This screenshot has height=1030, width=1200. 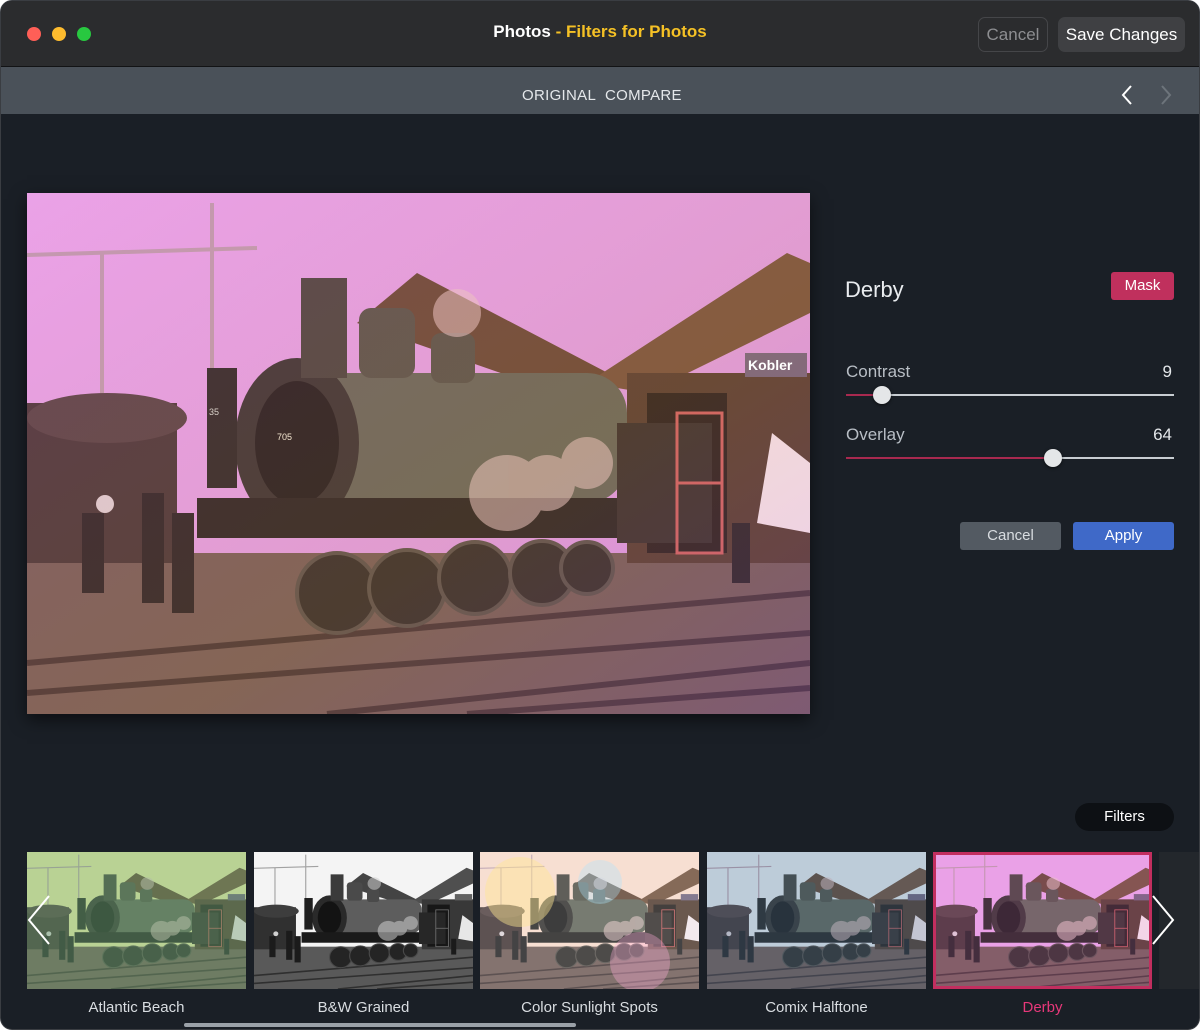 I want to click on thumbnail-atlantic-beach, so click(x=136, y=920).